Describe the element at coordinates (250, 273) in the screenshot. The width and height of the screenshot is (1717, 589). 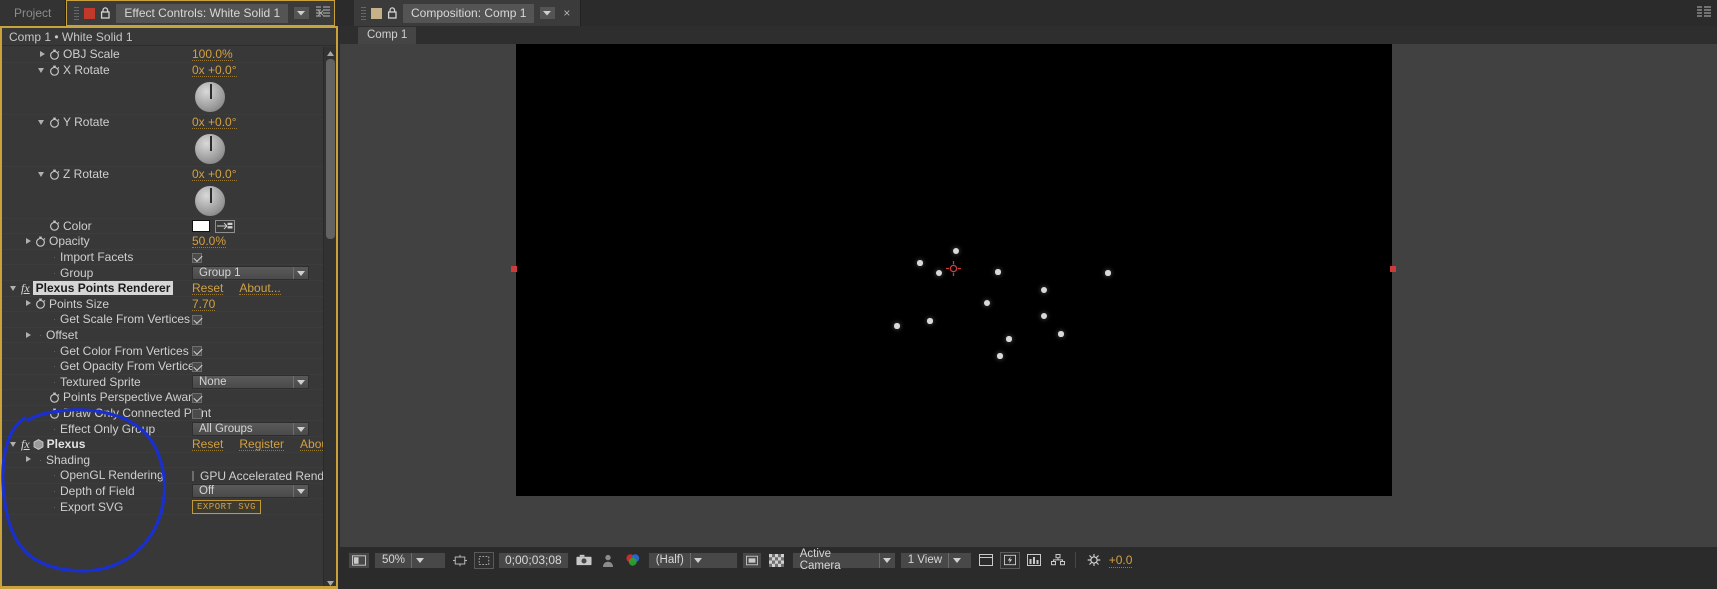
I see `property-dropdown: Group 1` at that location.